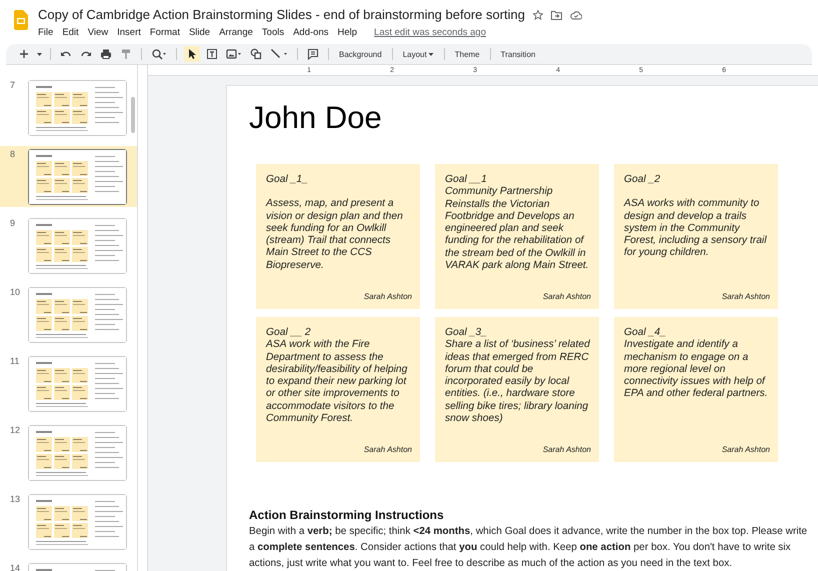  I want to click on goal-text: Investigate and identify a mechanism to engage on a more regional level on connectivity issues with help of EPA and other federal partners., so click(696, 370).